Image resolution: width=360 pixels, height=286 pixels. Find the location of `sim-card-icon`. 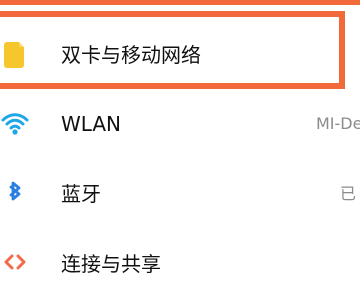

sim-card-icon is located at coordinates (15, 55).